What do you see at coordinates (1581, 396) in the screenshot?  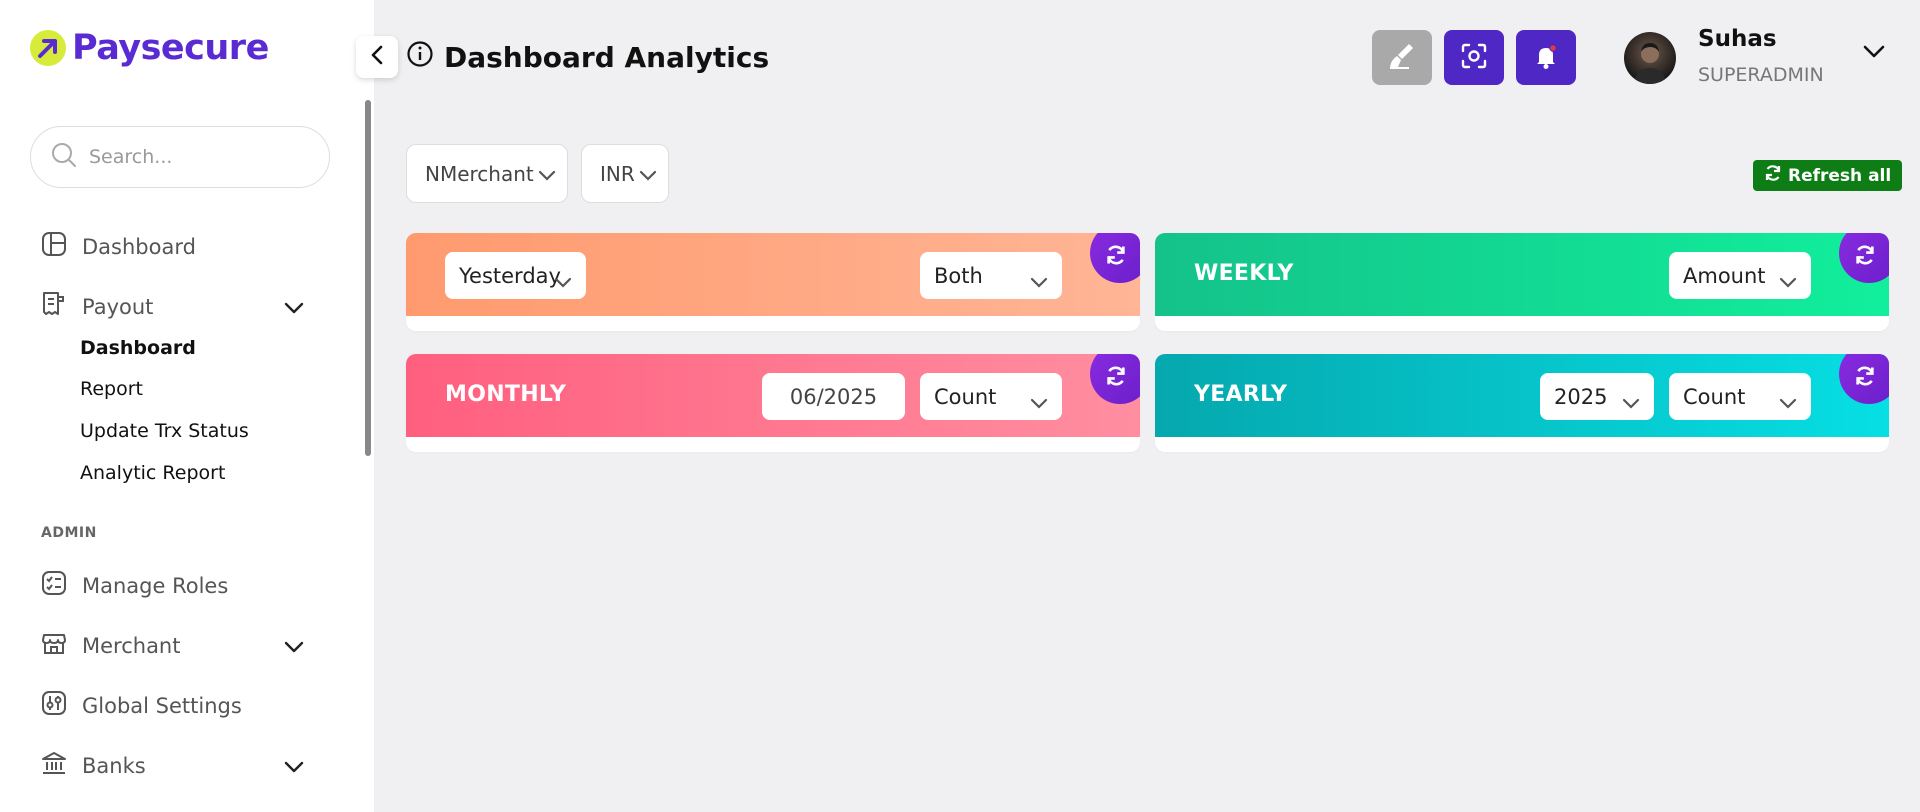 I see `year-select-value: 2025` at bounding box center [1581, 396].